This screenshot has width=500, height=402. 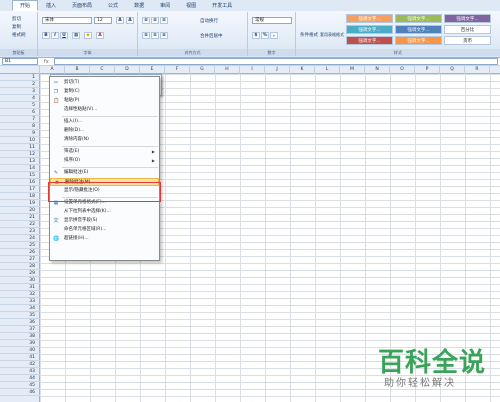 What do you see at coordinates (20, 175) in the screenshot?
I see `row-header: 15` at bounding box center [20, 175].